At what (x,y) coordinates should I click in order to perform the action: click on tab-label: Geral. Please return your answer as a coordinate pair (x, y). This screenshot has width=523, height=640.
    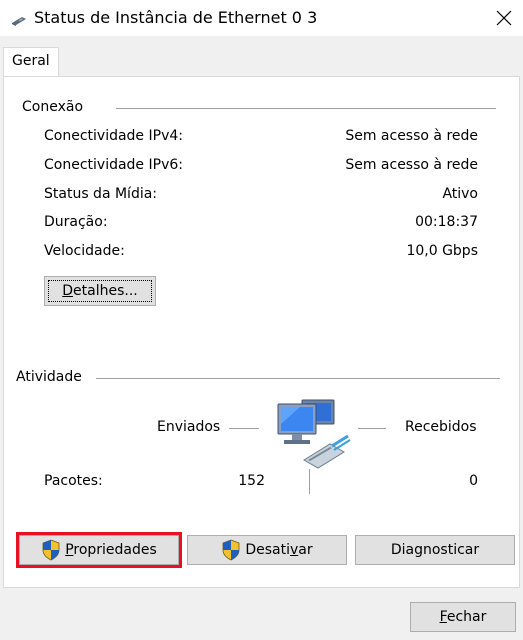
    Looking at the image, I should click on (31, 61).